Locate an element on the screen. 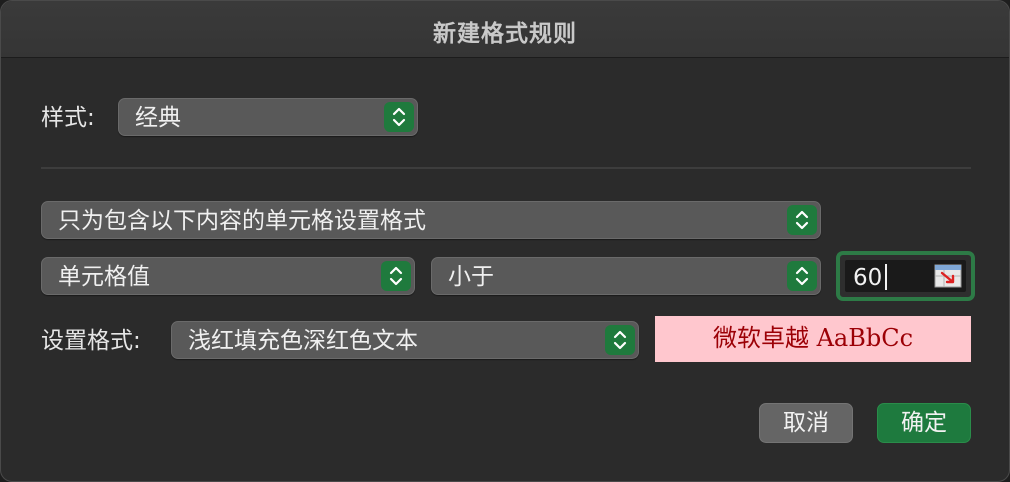  collapse-dialog-icon is located at coordinates (948, 276).